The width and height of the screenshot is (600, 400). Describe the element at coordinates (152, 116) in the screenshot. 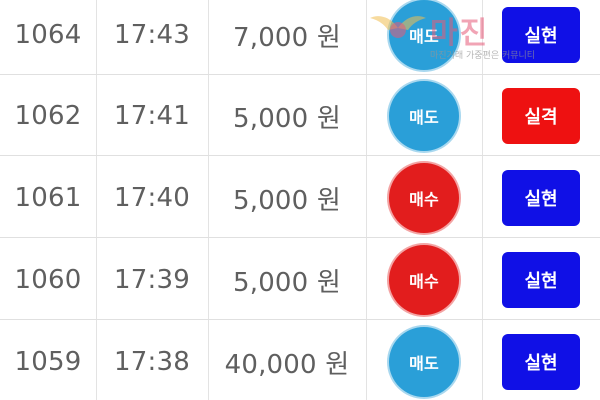

I see `trade-time: 17:41` at that location.